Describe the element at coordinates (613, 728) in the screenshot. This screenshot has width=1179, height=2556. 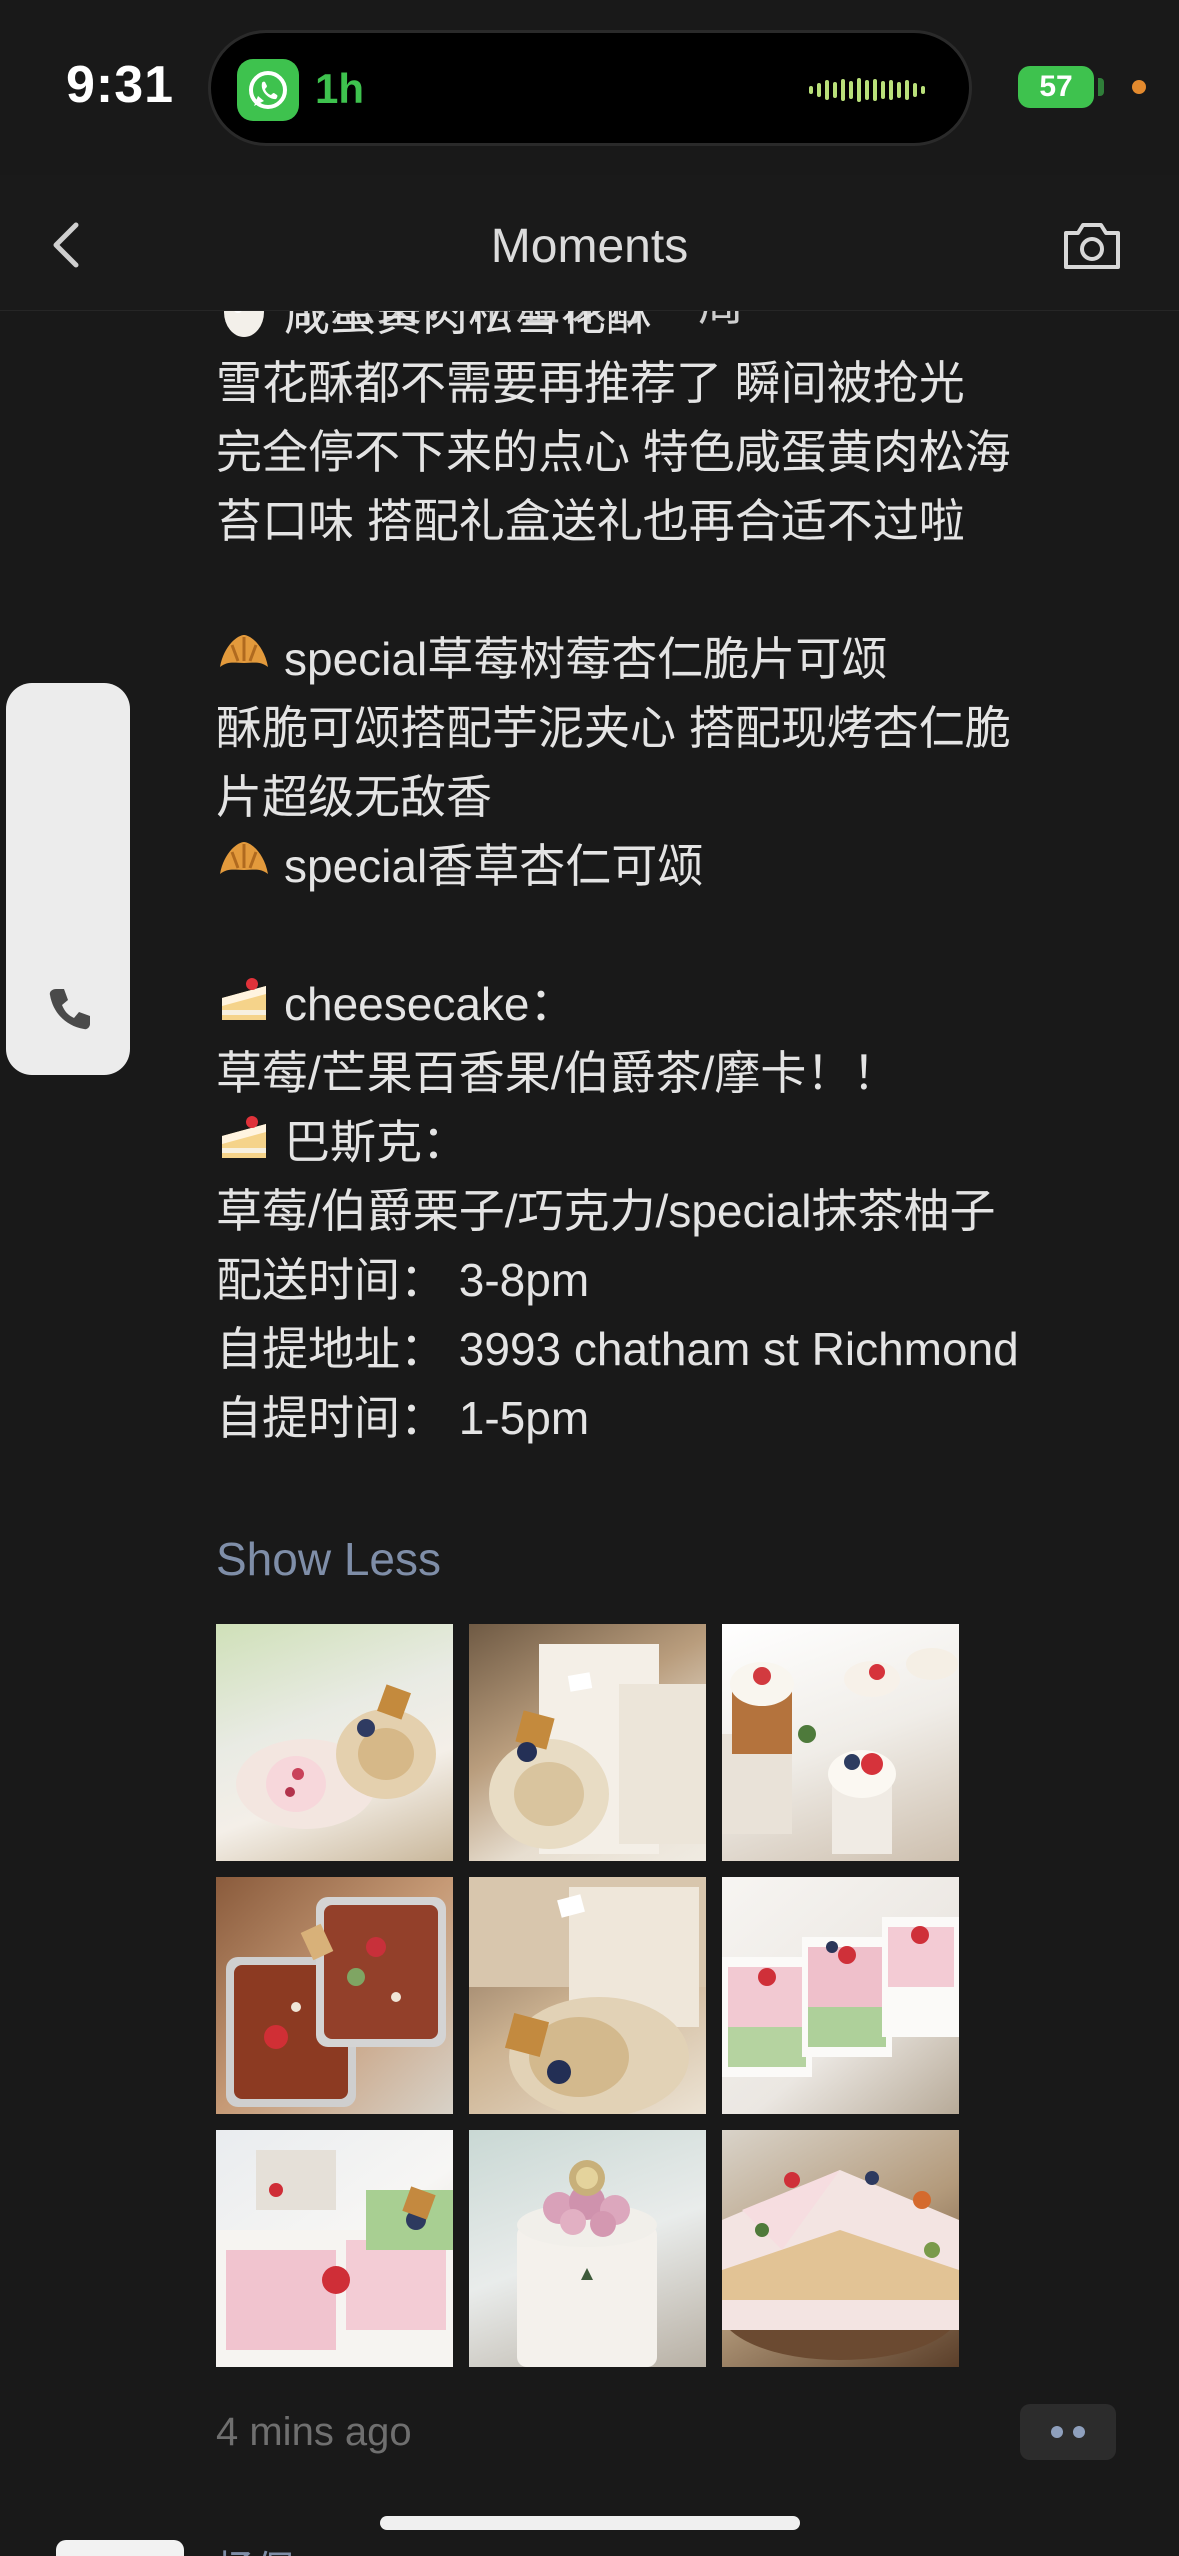
I see `post-text-content: 酥脆可颂搭配芋泥夹心 搭配现烤杏仁脆` at that location.